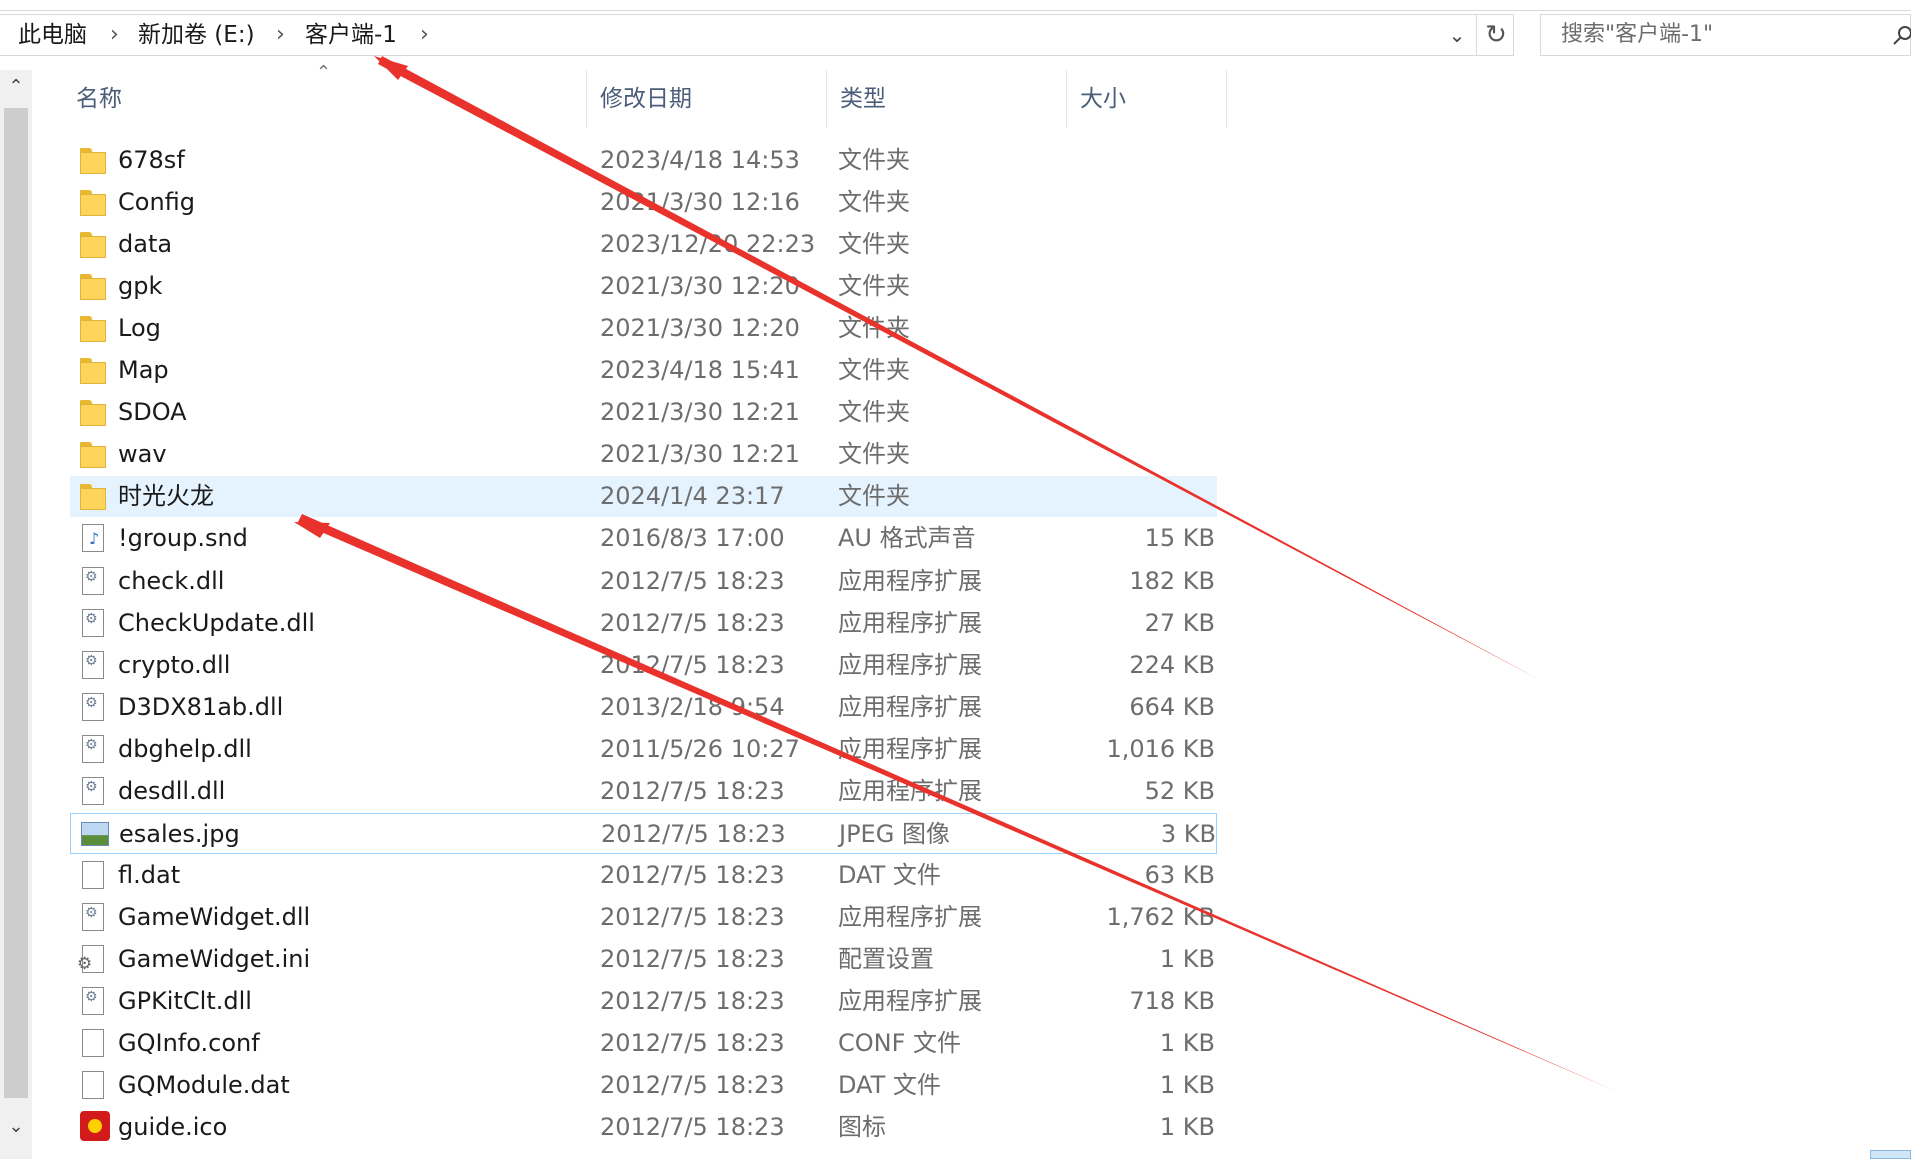  I want to click on file-row: GameWidget.ini 2012/7/5 18:23 配置设置 1 KB, so click(643, 959).